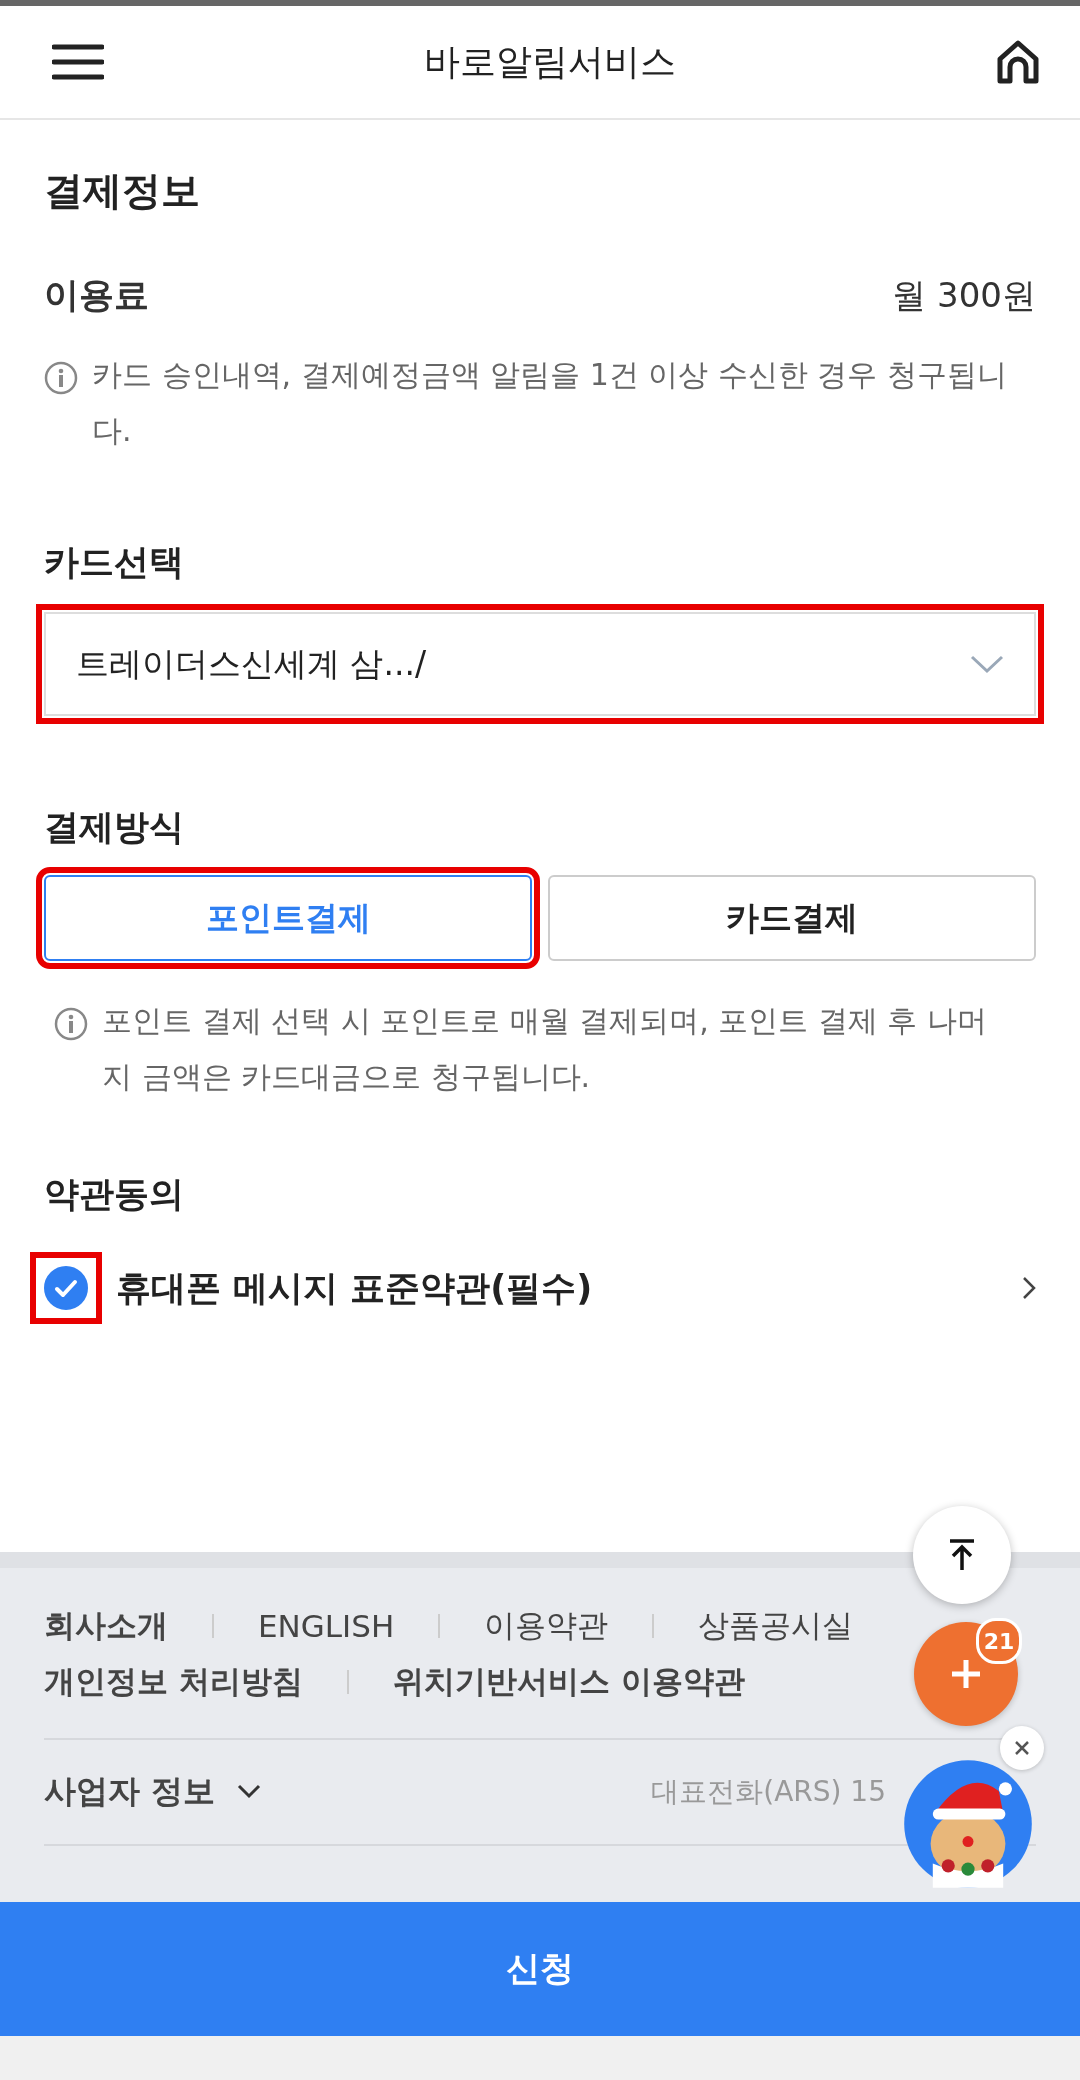 The height and width of the screenshot is (2080, 1080). What do you see at coordinates (114, 827) in the screenshot?
I see `field-label: 결제방식` at bounding box center [114, 827].